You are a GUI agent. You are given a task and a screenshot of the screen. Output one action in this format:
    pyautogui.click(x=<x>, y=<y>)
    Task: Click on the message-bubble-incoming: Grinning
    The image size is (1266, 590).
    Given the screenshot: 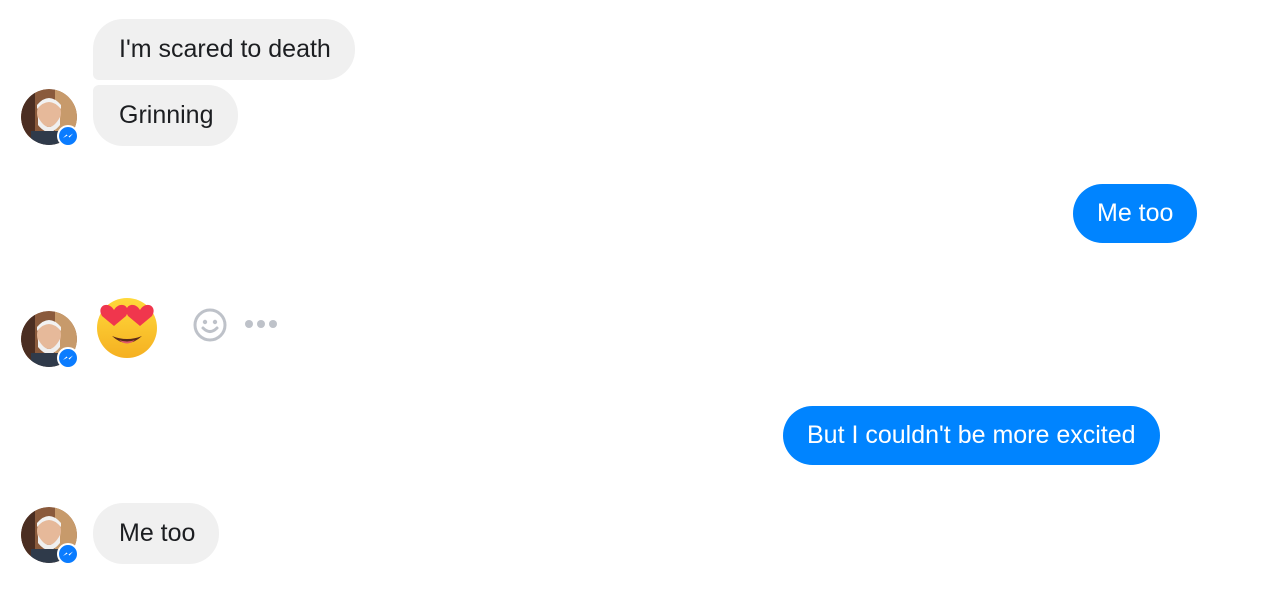 What is the action you would take?
    pyautogui.click(x=165, y=115)
    